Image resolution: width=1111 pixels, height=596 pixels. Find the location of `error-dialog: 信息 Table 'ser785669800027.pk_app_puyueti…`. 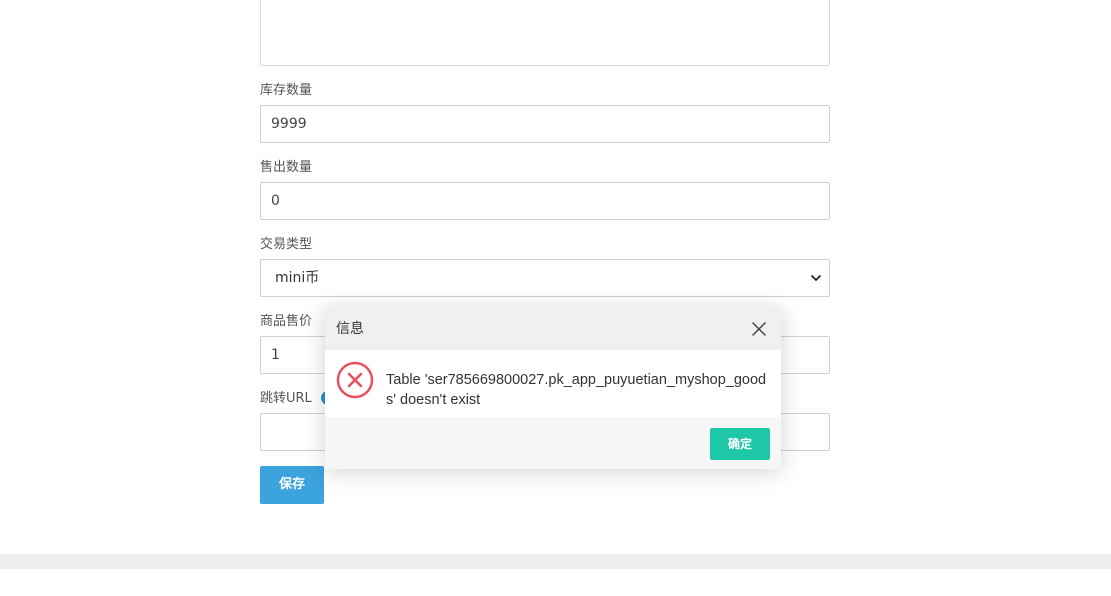

error-dialog: 信息 Table 'ser785669800027.pk_app_puyueti… is located at coordinates (553, 388).